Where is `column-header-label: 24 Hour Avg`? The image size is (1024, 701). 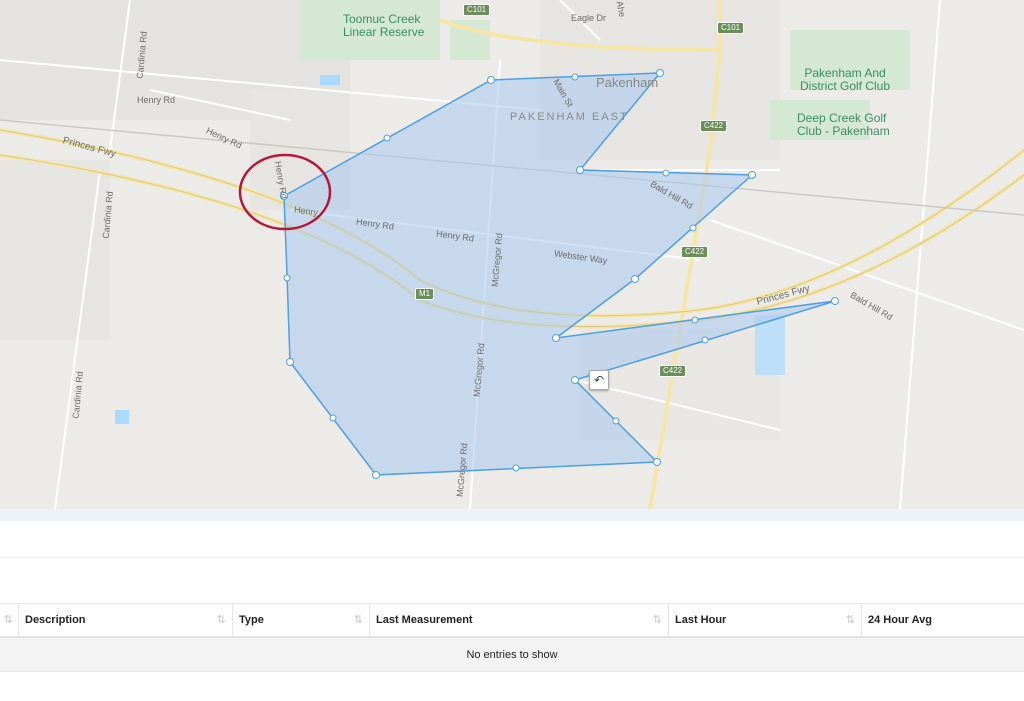
column-header-label: 24 Hour Avg is located at coordinates (900, 620).